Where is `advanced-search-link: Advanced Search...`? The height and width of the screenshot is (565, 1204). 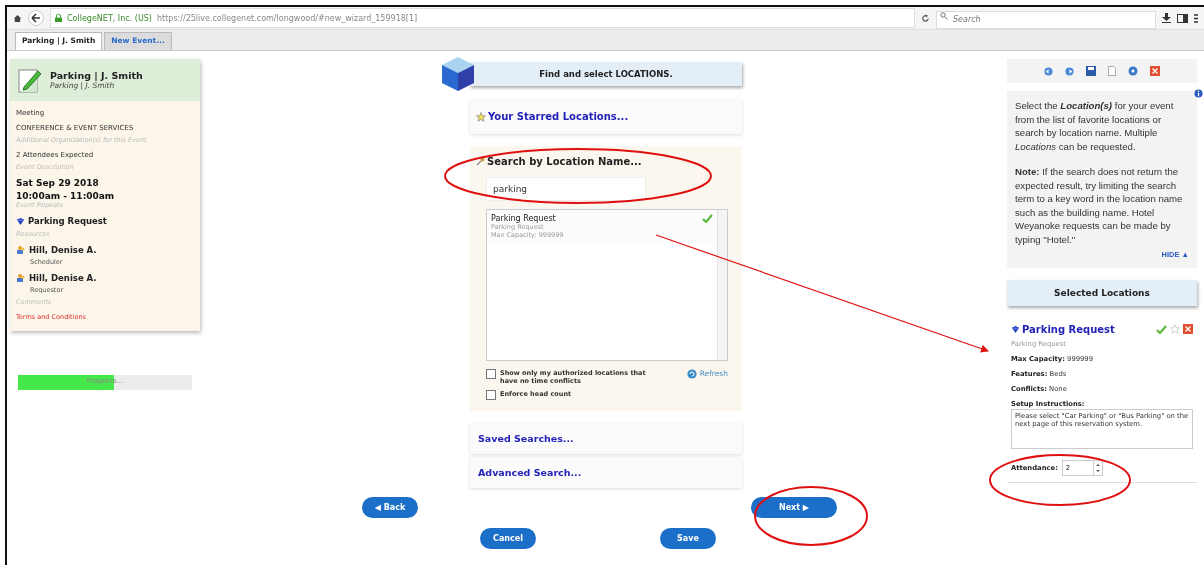 advanced-search-link: Advanced Search... is located at coordinates (606, 472).